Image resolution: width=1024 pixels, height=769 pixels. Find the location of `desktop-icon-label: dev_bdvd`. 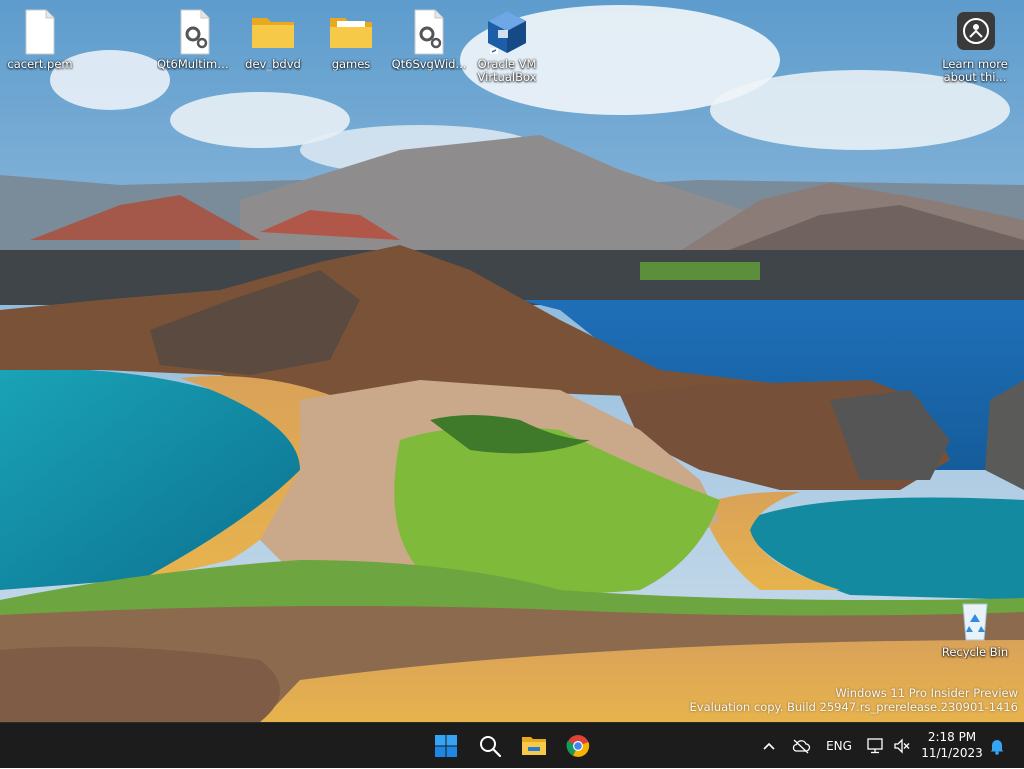

desktop-icon-label: dev_bdvd is located at coordinates (273, 64).